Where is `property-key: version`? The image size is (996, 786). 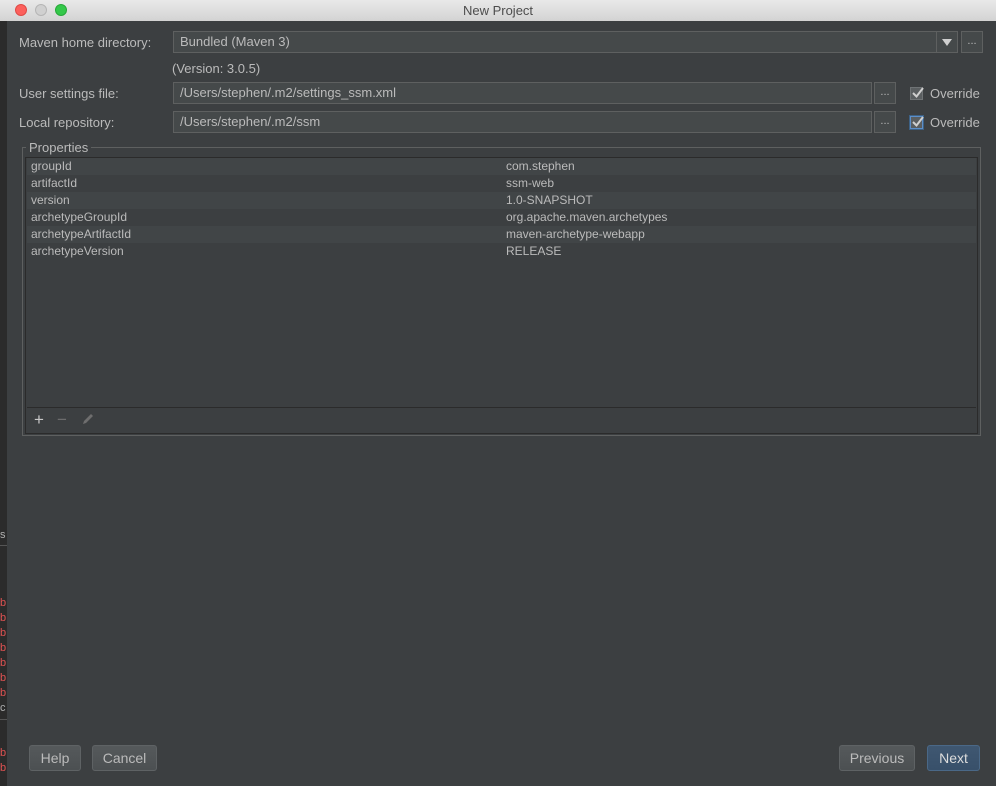
property-key: version is located at coordinates (50, 200).